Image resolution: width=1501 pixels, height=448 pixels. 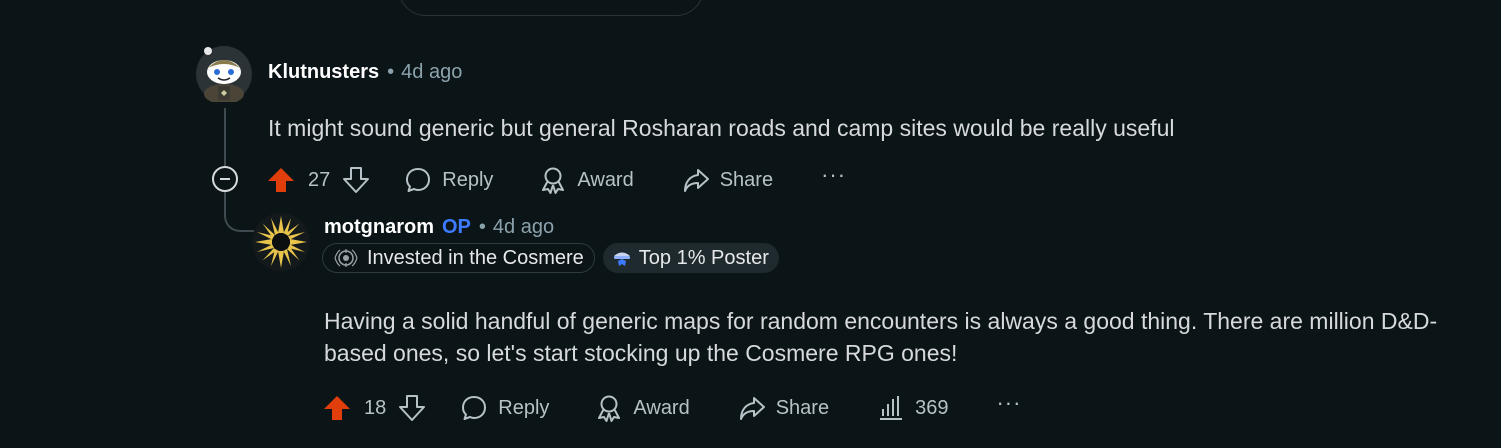 I want to click on vote-group: 27, so click(x=318, y=180).